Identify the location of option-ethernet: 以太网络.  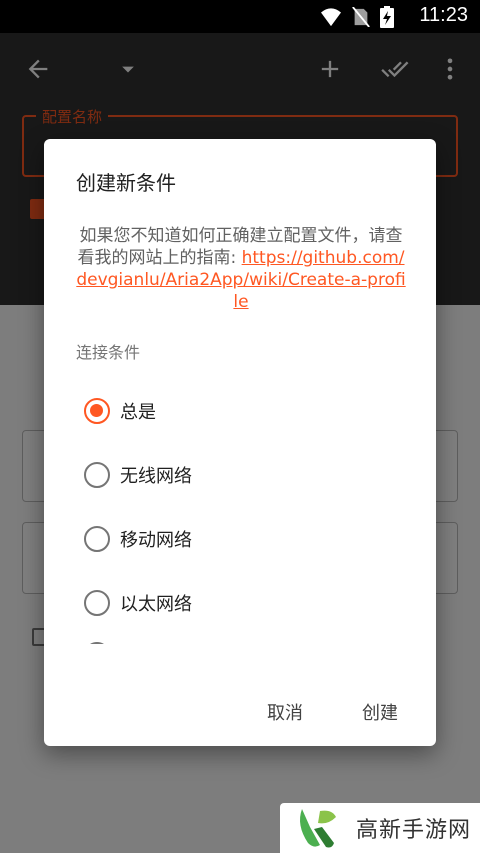
(138, 603).